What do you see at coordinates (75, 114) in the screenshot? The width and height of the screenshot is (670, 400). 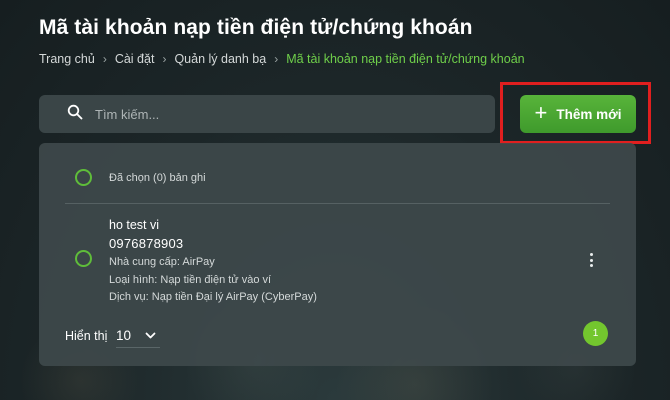 I see `search-icon` at bounding box center [75, 114].